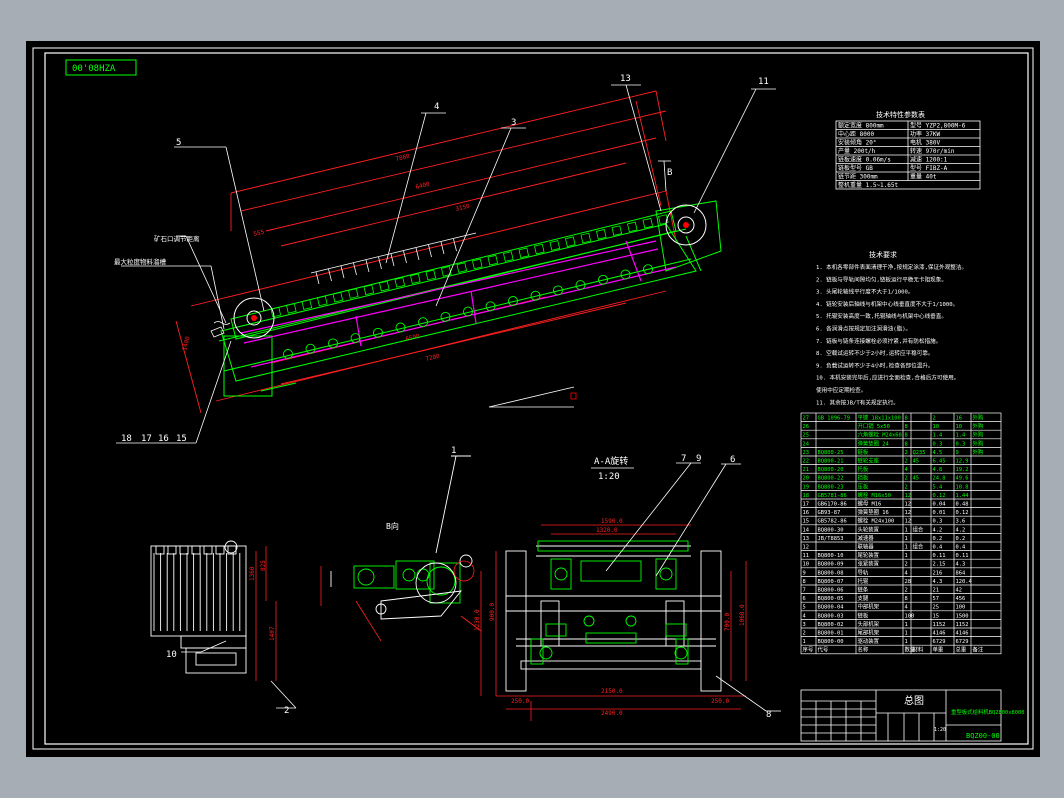  Describe the element at coordinates (625, 79) in the screenshot. I see `balloon-13: 13` at that location.